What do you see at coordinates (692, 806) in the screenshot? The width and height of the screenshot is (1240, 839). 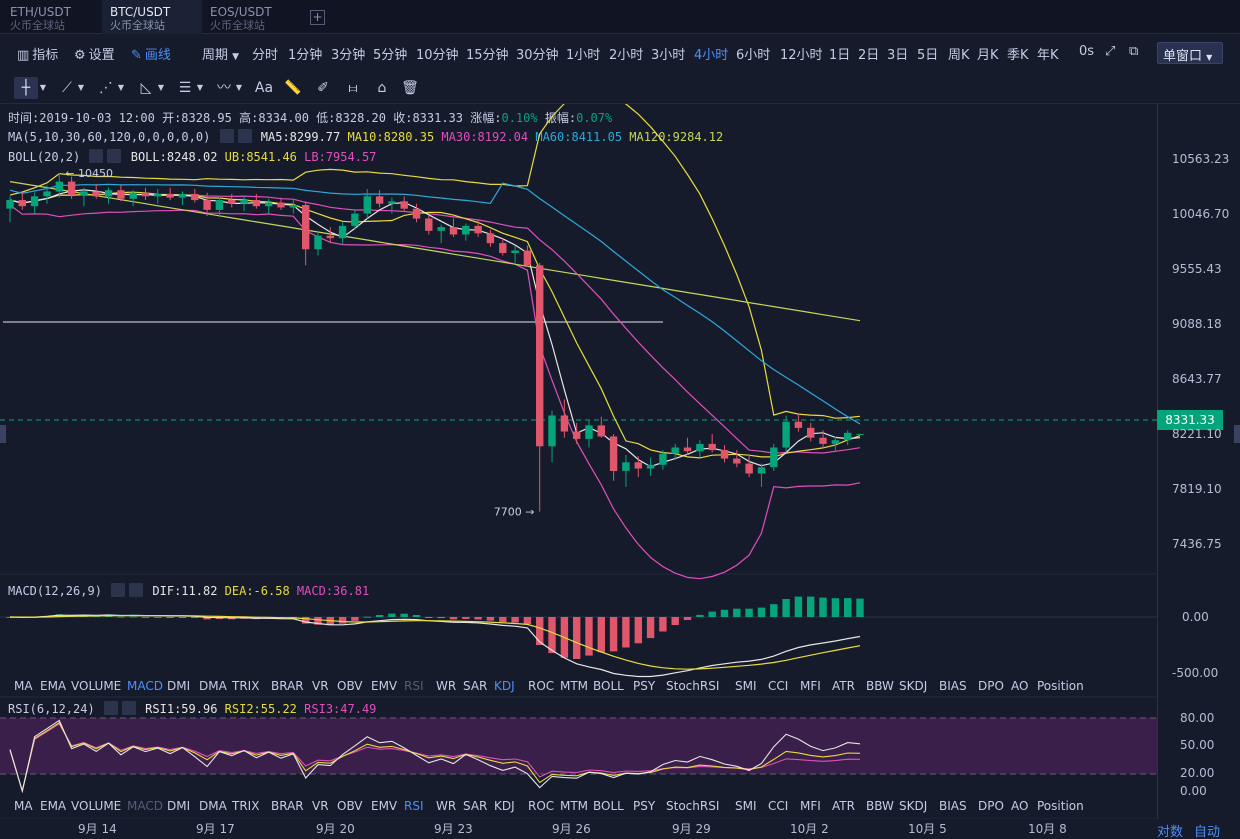 I see `indicator-stochrsi-2: StochRSI` at bounding box center [692, 806].